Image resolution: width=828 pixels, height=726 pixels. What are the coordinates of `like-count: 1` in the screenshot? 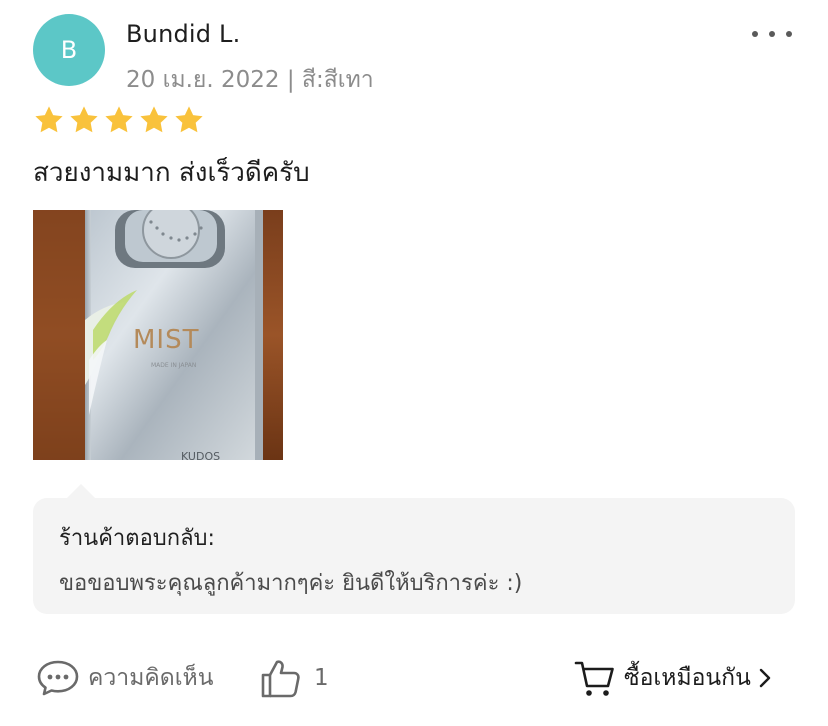 It's located at (321, 678).